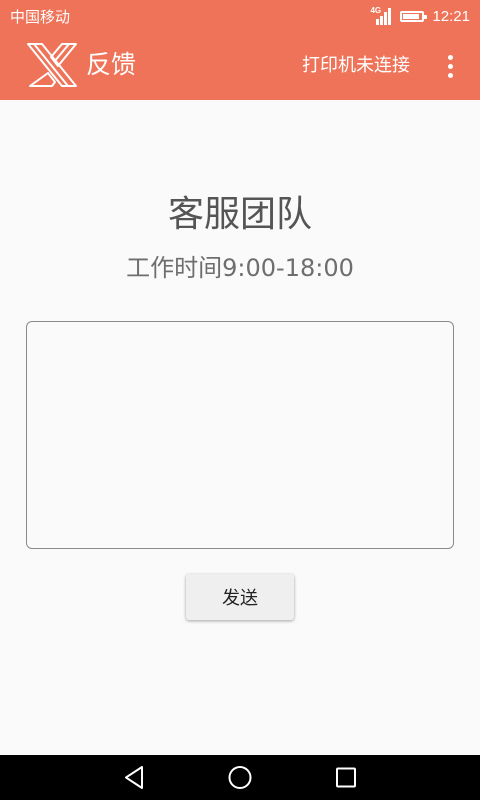 Image resolution: width=480 pixels, height=800 pixels. Describe the element at coordinates (239, 214) in the screenshot. I see `team-title: 客服团队` at that location.